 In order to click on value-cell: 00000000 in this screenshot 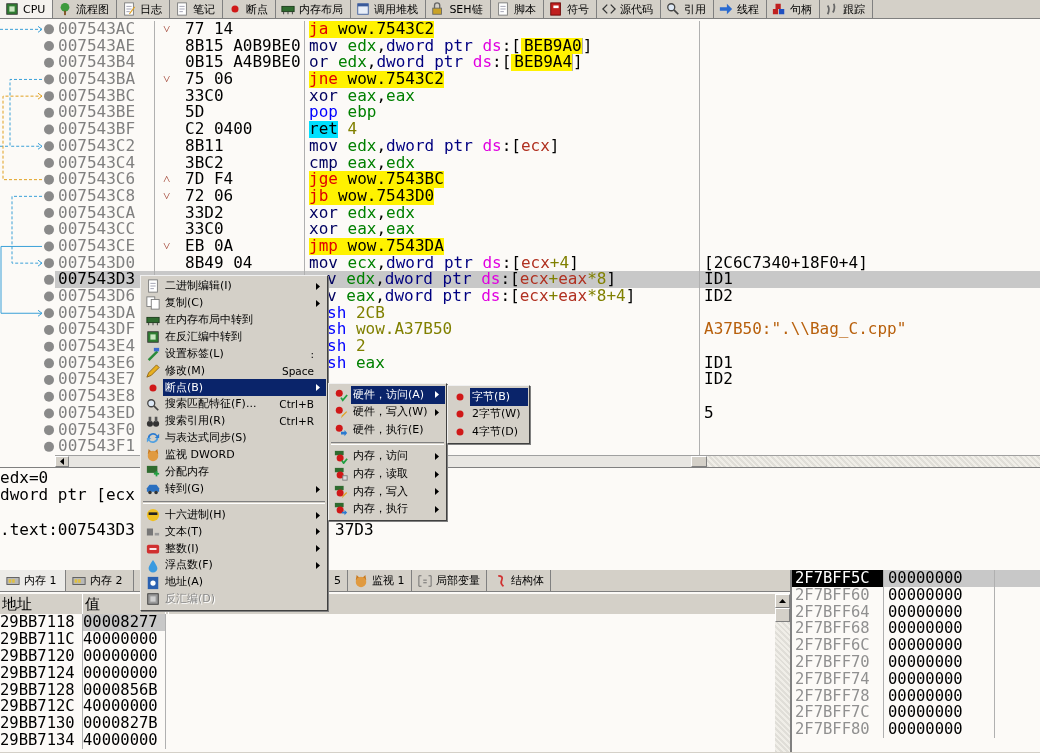, I will do `click(939, 595)`.